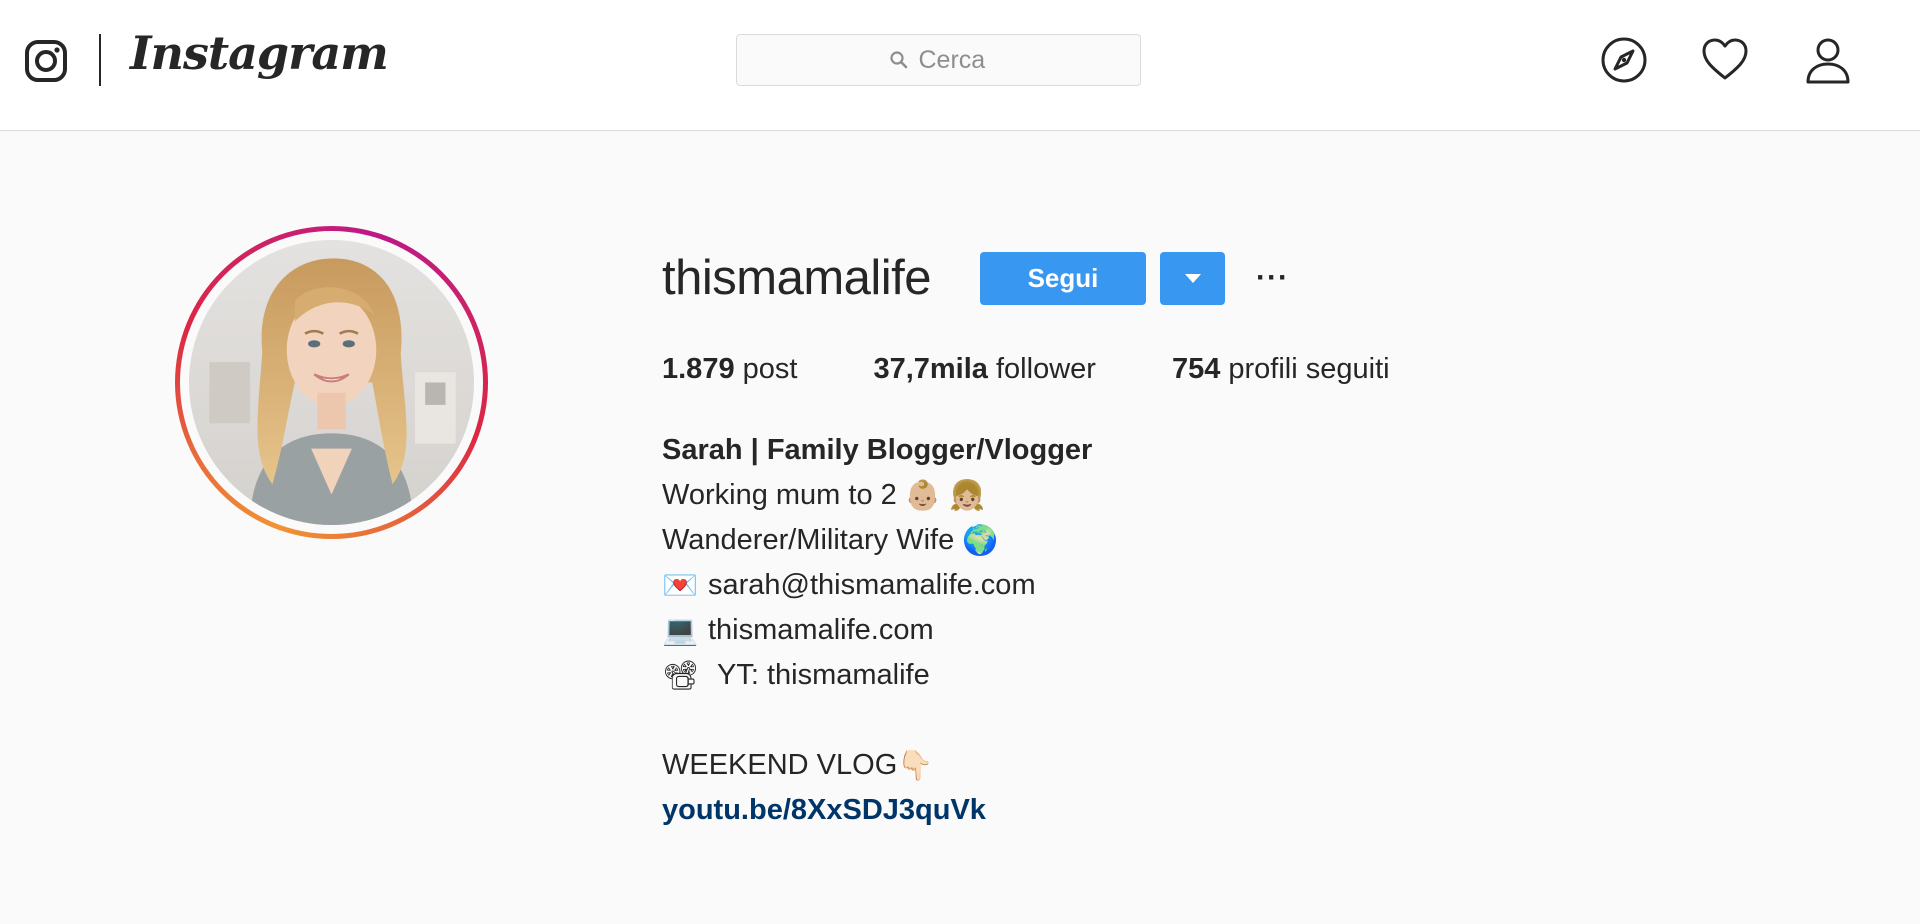 The image size is (1920, 924). What do you see at coordinates (877, 585) in the screenshot?
I see `bio-line: 💌 sarah@thismamalife.com` at bounding box center [877, 585].